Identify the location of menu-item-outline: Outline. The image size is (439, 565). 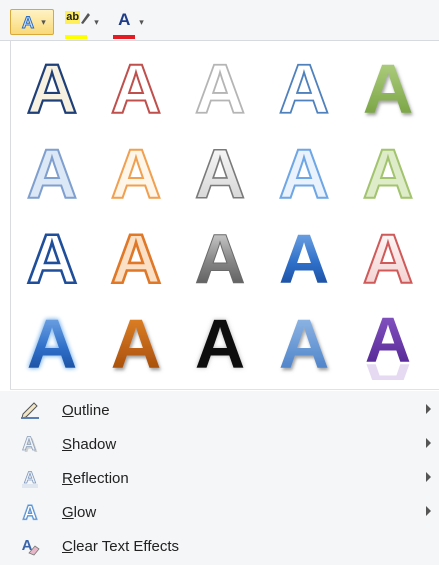
(224, 410).